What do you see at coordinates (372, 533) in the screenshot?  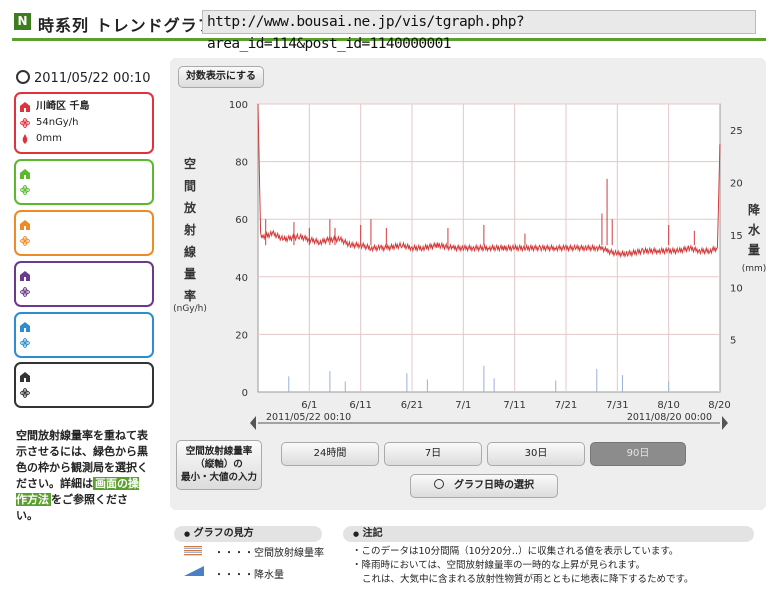 I see `notes-title: 注記` at bounding box center [372, 533].